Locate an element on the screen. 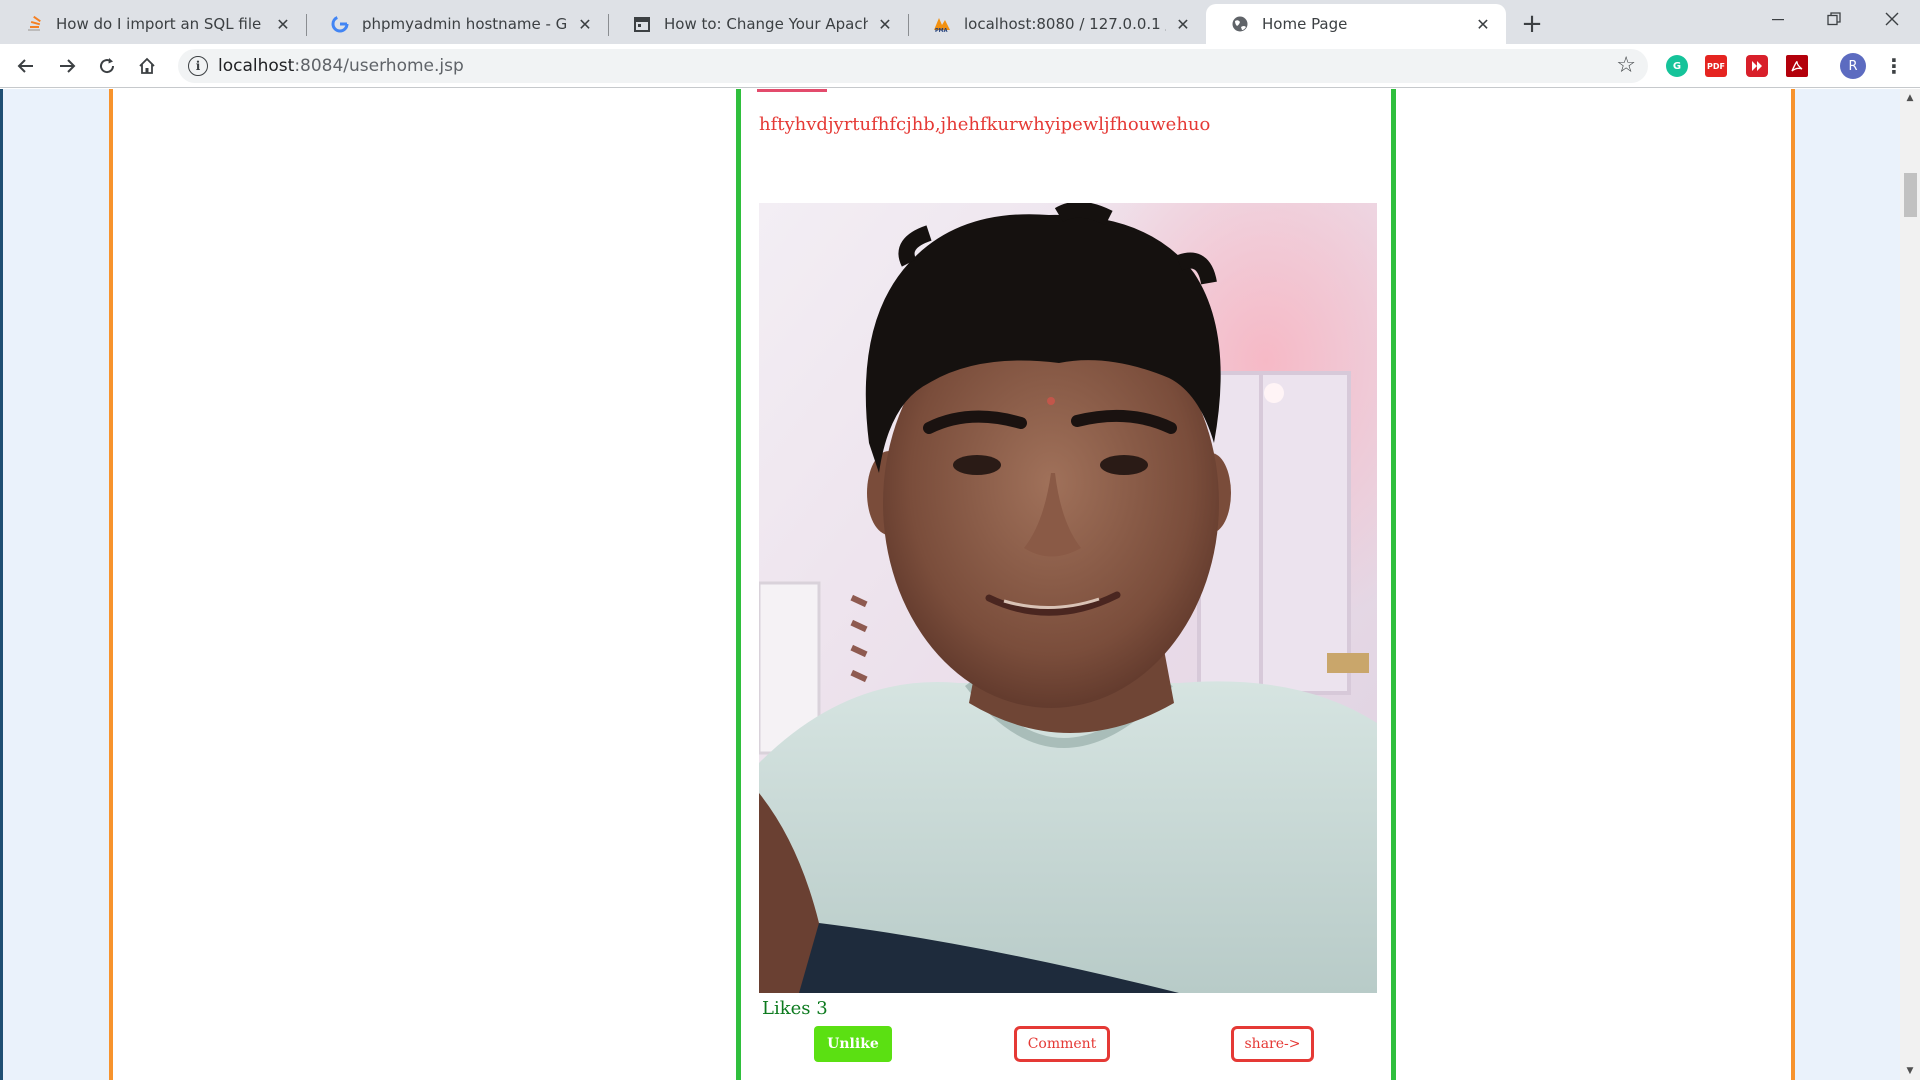 The height and width of the screenshot is (1080, 1920). forward-button is located at coordinates (67, 66).